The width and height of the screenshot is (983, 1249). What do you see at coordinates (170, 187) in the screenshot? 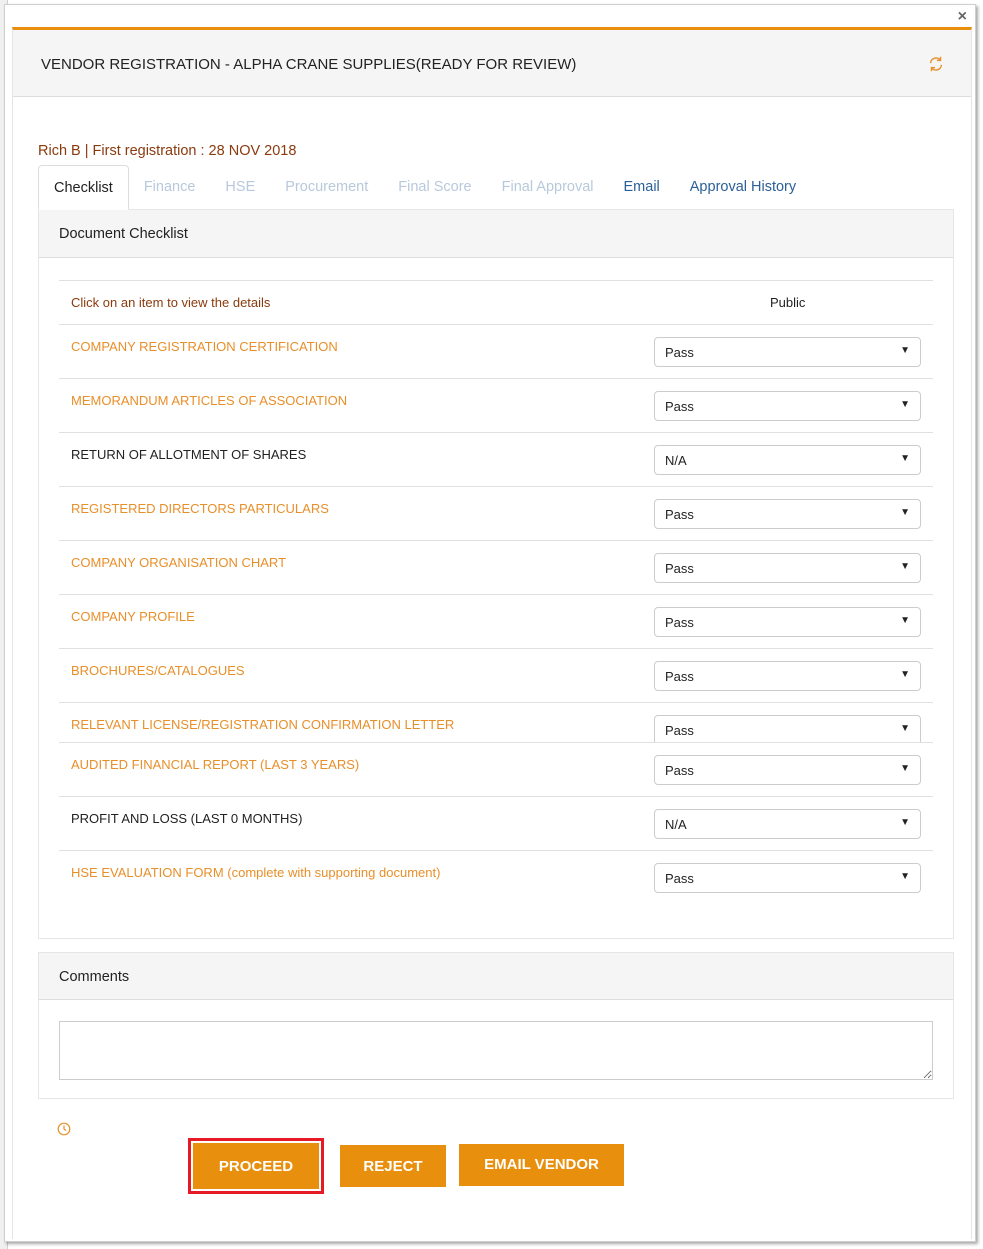
I see `tab-finance: Finance` at bounding box center [170, 187].